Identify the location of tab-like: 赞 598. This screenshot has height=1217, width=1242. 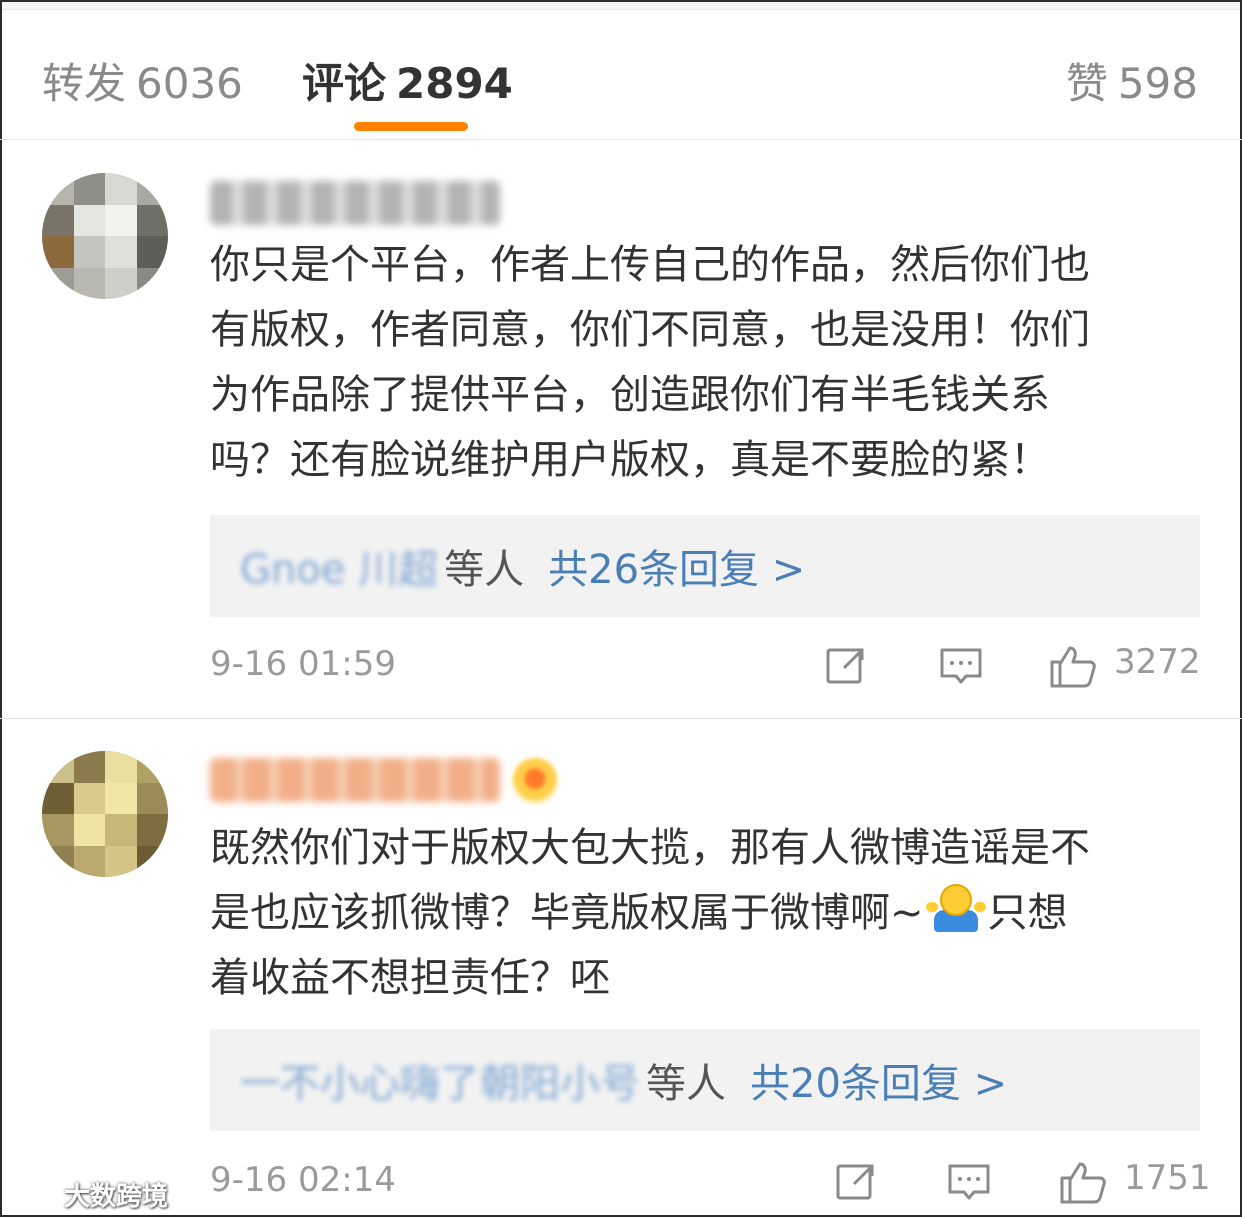
(1132, 80).